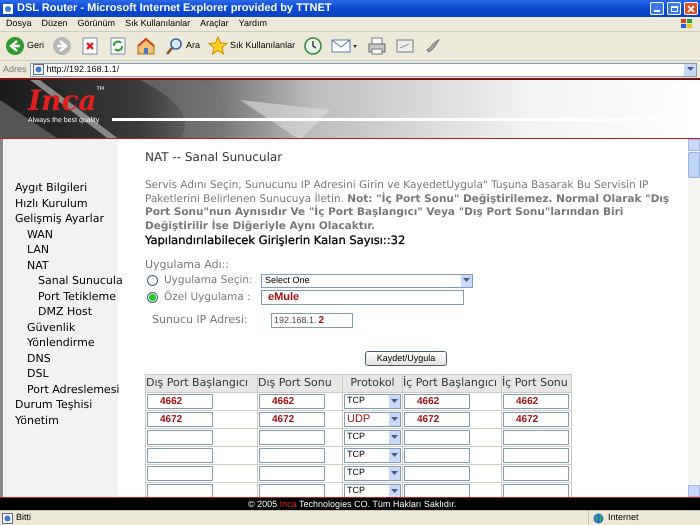 The image size is (700, 525). I want to click on sidebar-link: Port Adreslemesi, so click(60, 389).